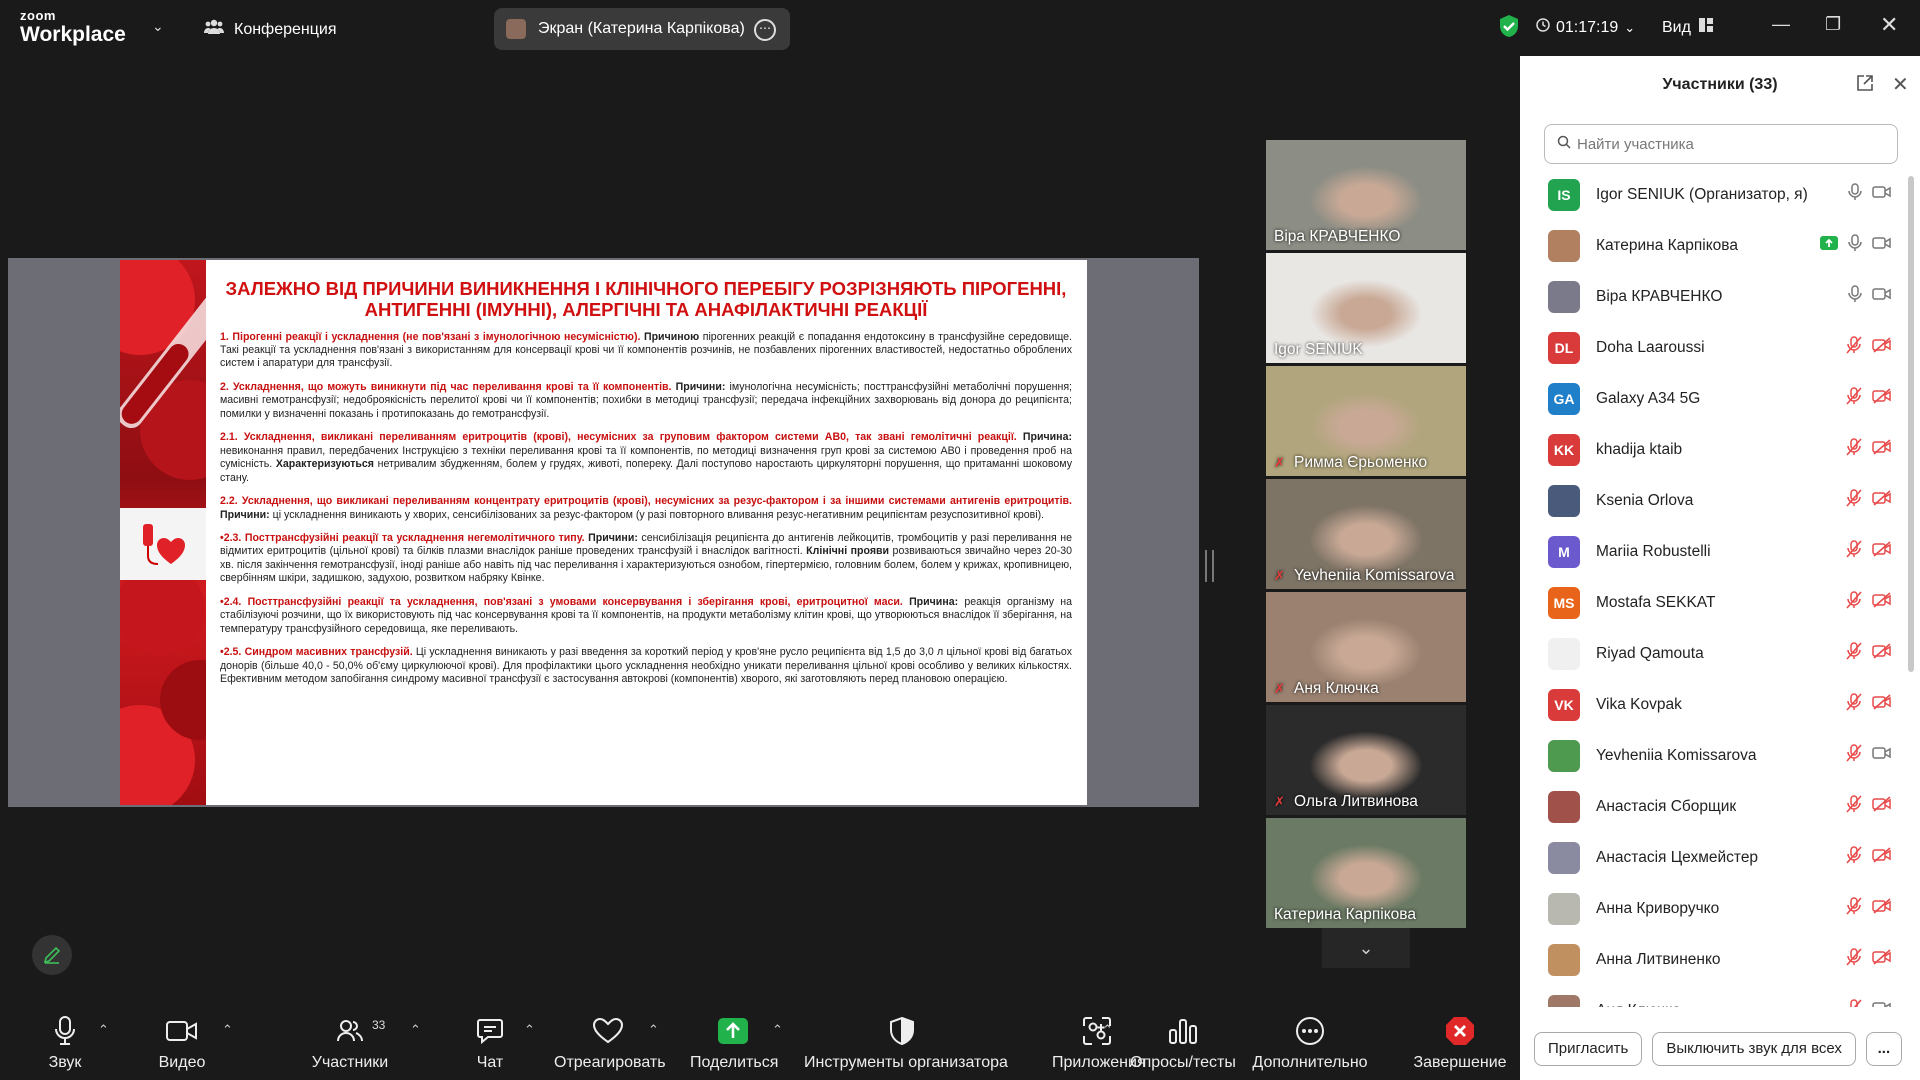 This screenshot has height=1080, width=1920. I want to click on share-screen-button: Поделиться, so click(734, 1044).